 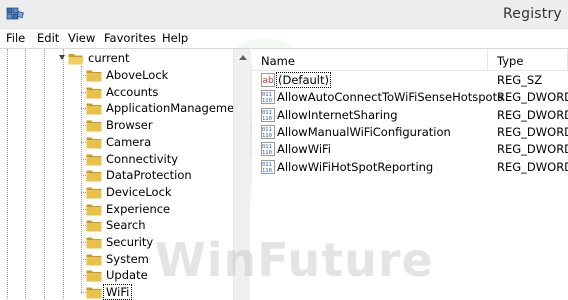 I want to click on tree-item-label: Update, so click(x=127, y=275).